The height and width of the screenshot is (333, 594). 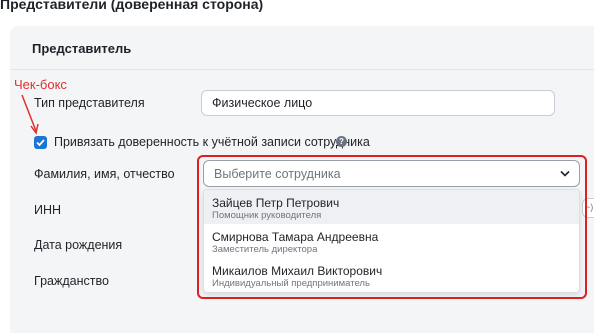 I want to click on employee-option-name: Микаилов Михаил Викторович, so click(x=297, y=271).